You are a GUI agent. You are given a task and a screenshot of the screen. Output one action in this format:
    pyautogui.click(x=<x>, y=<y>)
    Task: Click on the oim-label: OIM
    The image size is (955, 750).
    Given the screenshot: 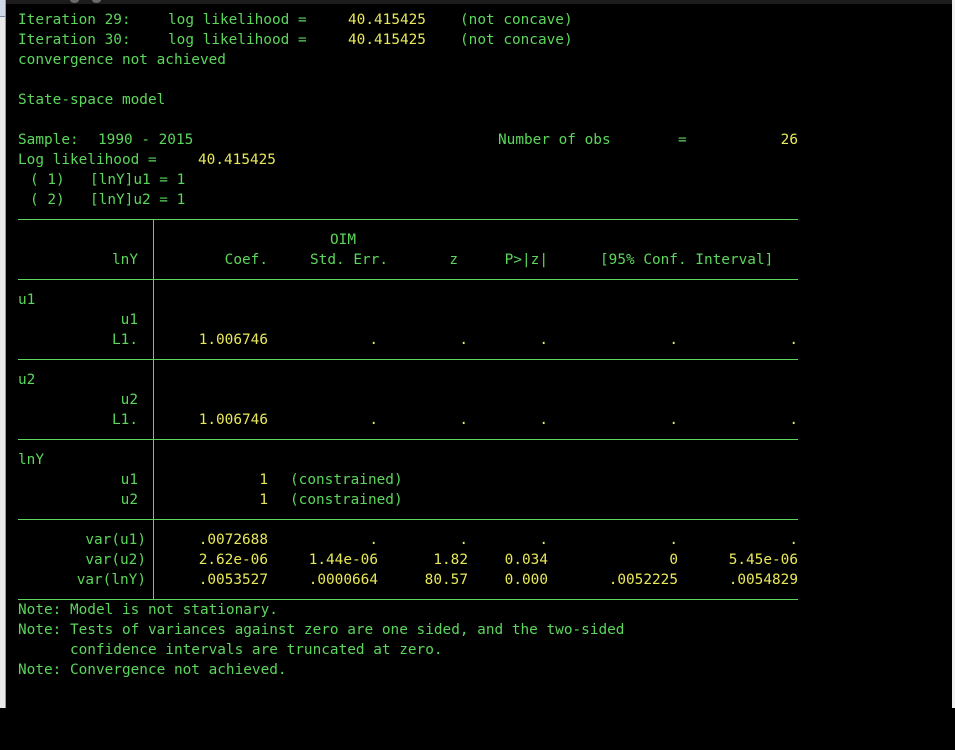 What is the action you would take?
    pyautogui.click(x=343, y=240)
    